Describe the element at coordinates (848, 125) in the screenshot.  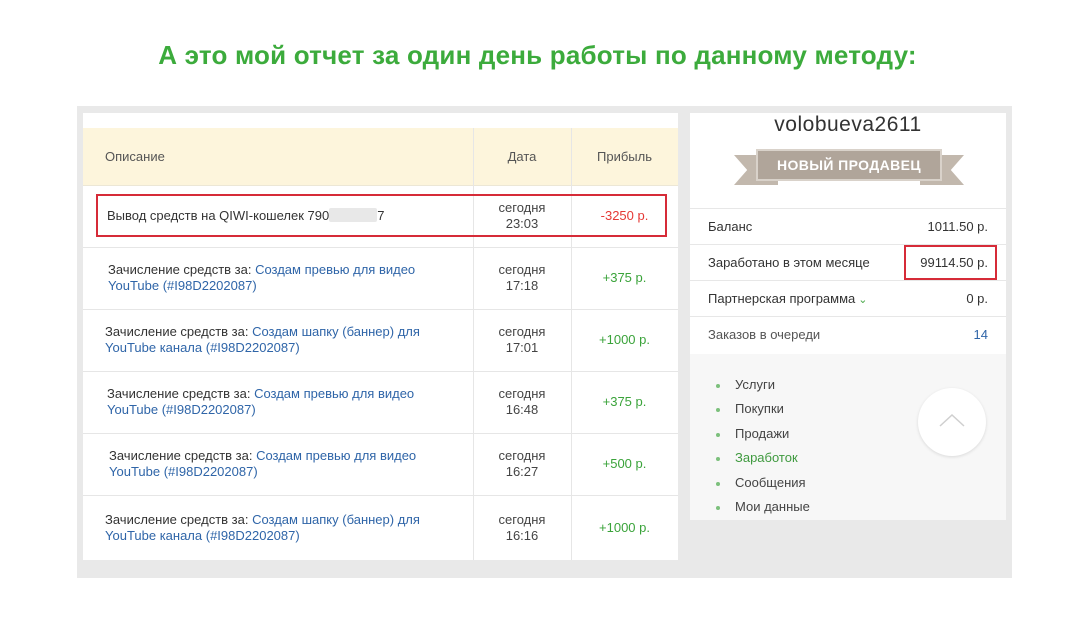
I see `username: volobueva2611` at that location.